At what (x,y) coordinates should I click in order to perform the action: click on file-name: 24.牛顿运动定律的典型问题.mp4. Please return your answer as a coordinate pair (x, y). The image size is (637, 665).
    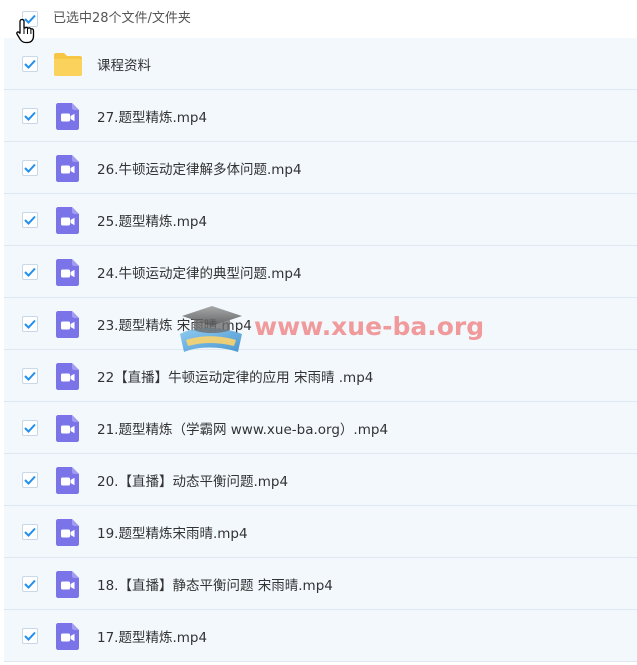
    Looking at the image, I should click on (199, 272).